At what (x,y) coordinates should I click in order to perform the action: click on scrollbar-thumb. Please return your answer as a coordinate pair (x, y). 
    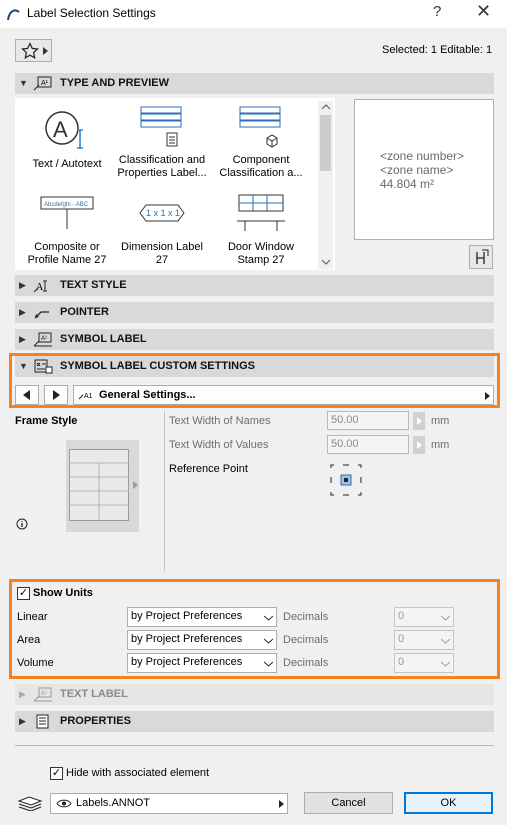
    Looking at the image, I should click on (325, 143).